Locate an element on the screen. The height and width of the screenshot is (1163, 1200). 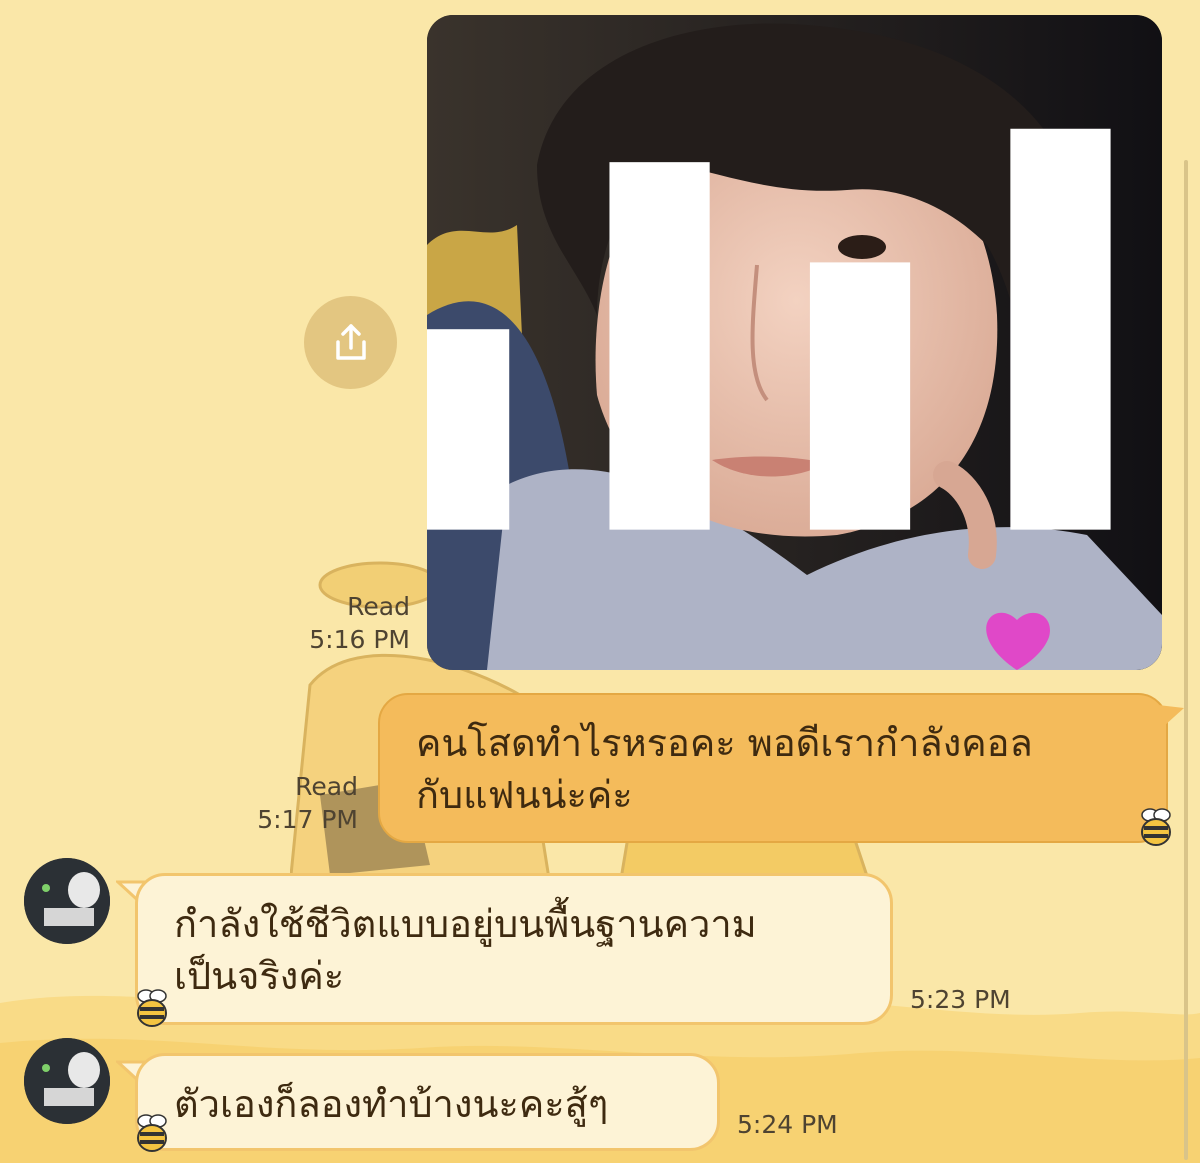
read-receipt: Read 5:16 PM is located at coordinates (350, 623).